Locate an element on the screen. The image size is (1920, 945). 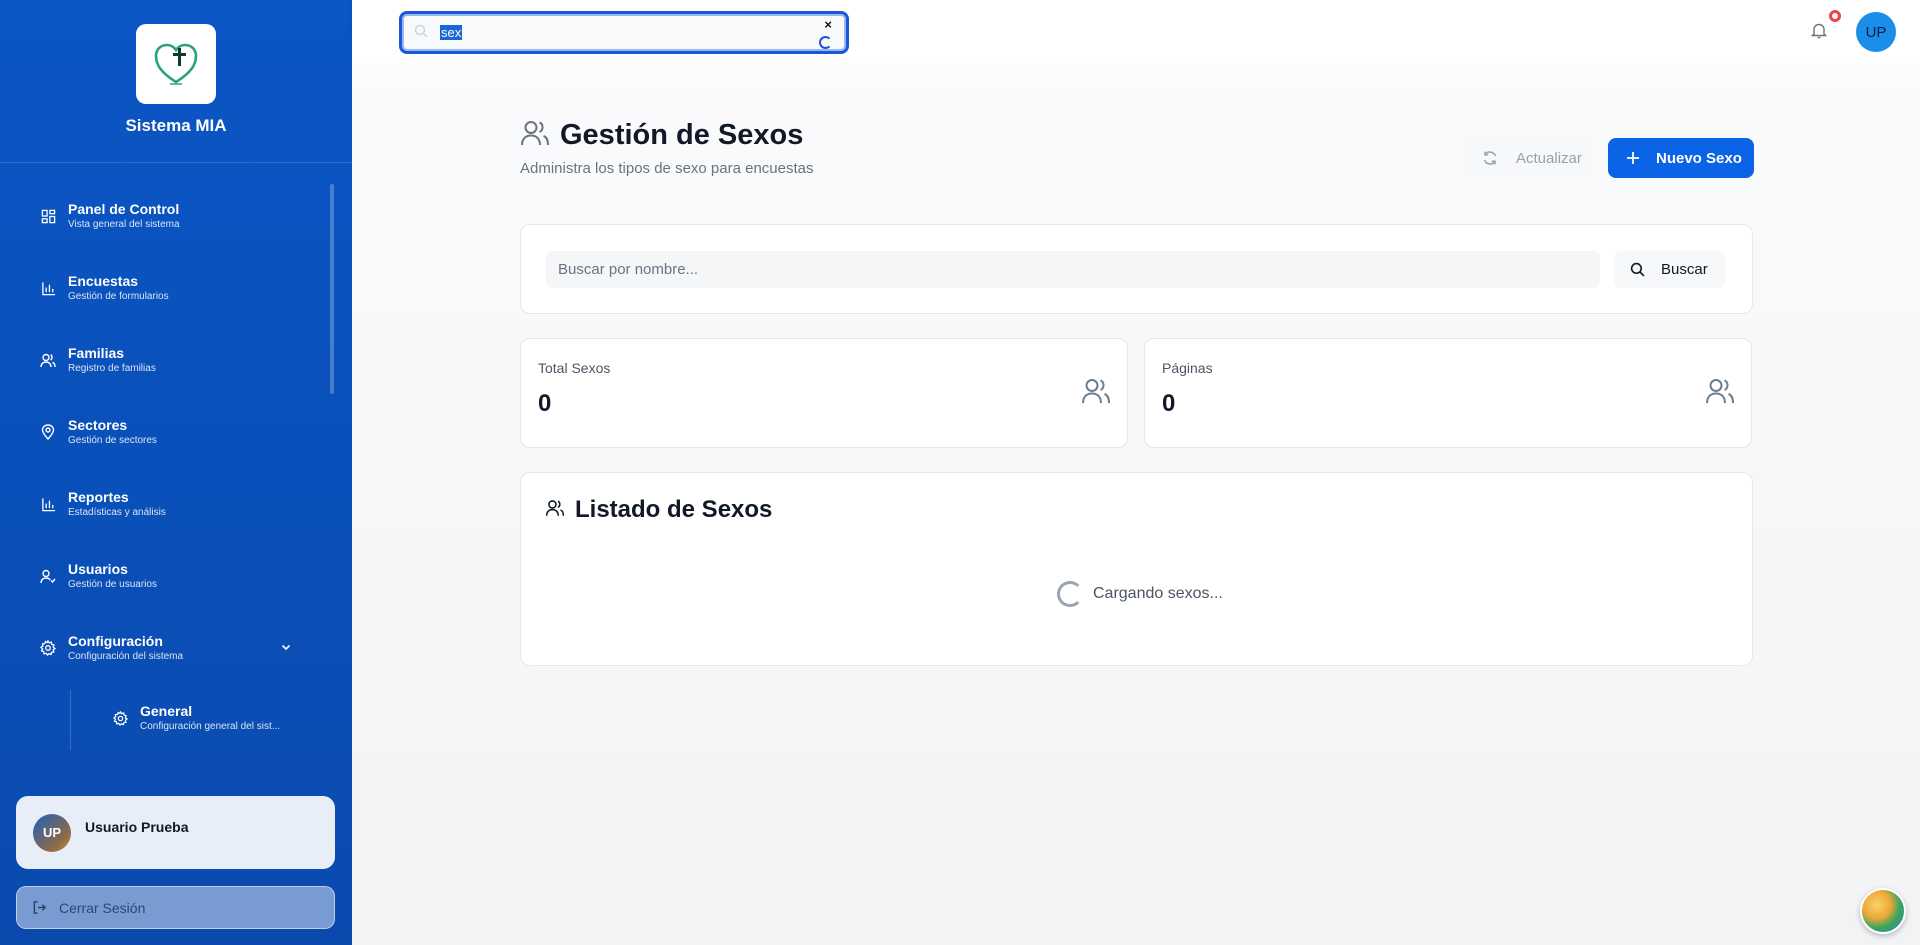
sidebar-item-usuarios: Usuarios Gestión de usuarios is located at coordinates (165, 576).